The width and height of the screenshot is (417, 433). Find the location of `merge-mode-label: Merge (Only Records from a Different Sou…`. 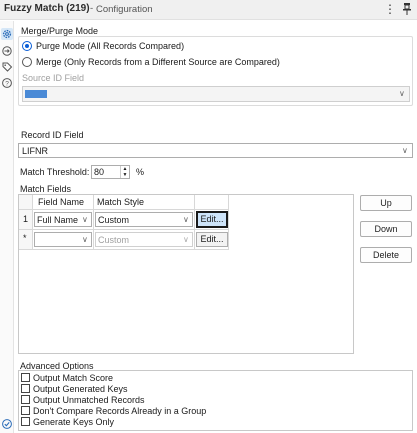

merge-mode-label: Merge (Only Records from a Different Sou… is located at coordinates (158, 62).